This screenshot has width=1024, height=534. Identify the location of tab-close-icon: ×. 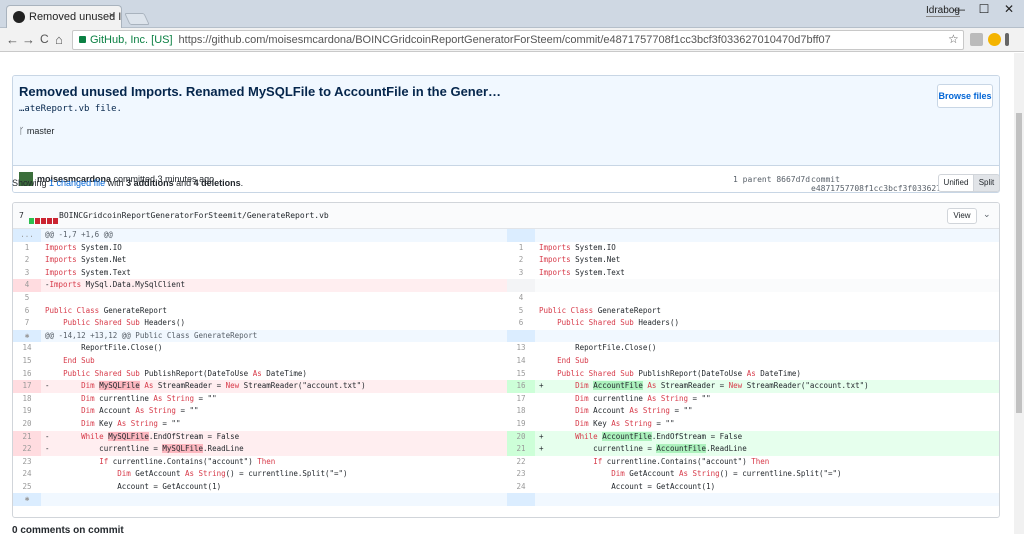
(112, 16).